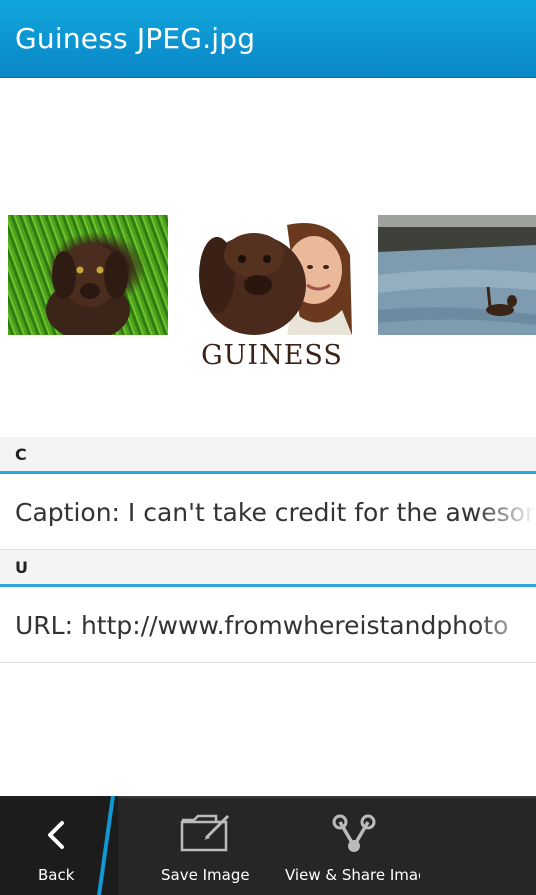 Image resolution: width=536 pixels, height=895 pixels. I want to click on url-row: URL: http://www.fromwhereistandphoto, so click(268, 625).